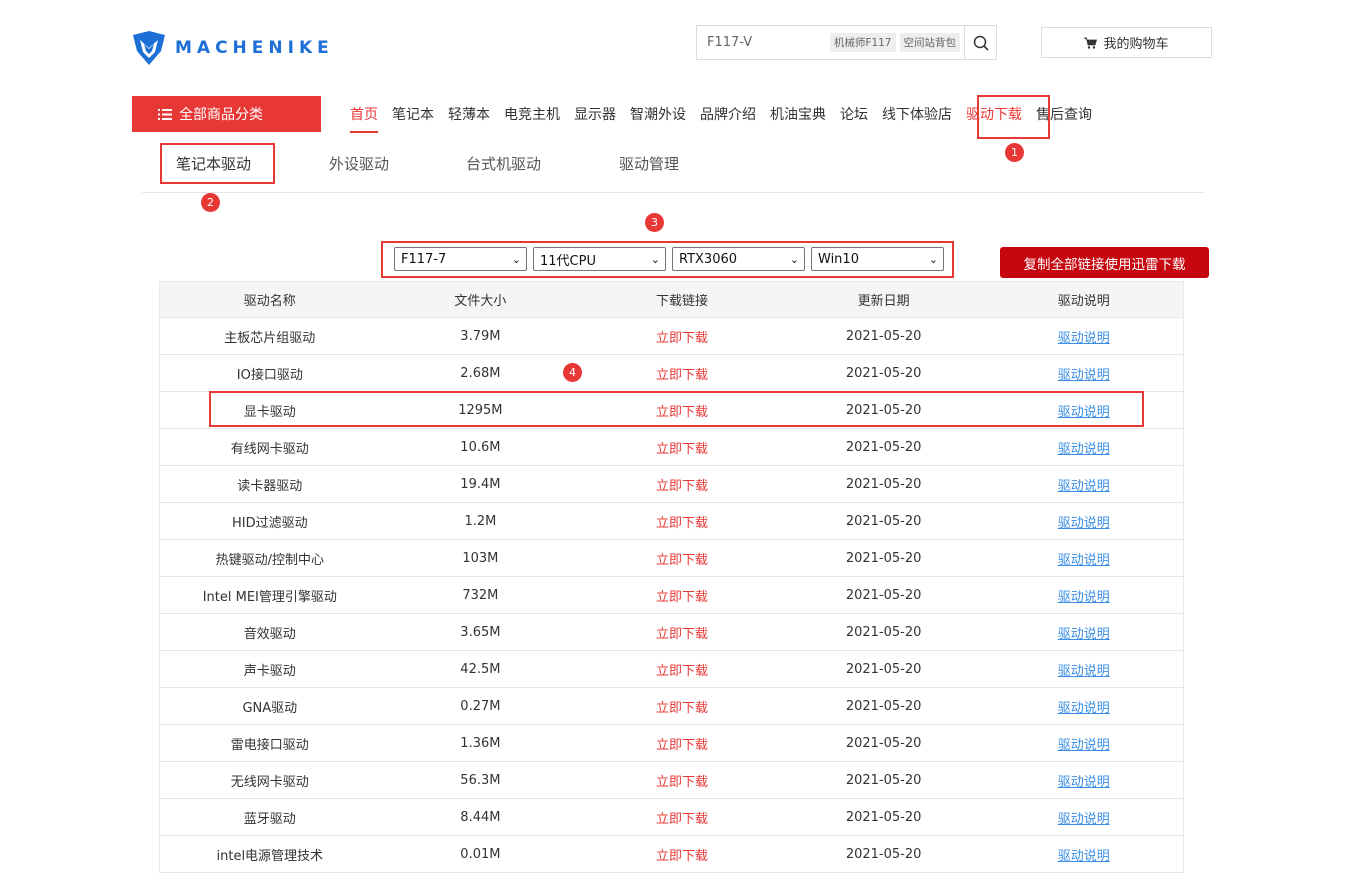  What do you see at coordinates (1104, 262) in the screenshot?
I see `copy-all-links-button: 复制全部链接使用迅雷下载` at bounding box center [1104, 262].